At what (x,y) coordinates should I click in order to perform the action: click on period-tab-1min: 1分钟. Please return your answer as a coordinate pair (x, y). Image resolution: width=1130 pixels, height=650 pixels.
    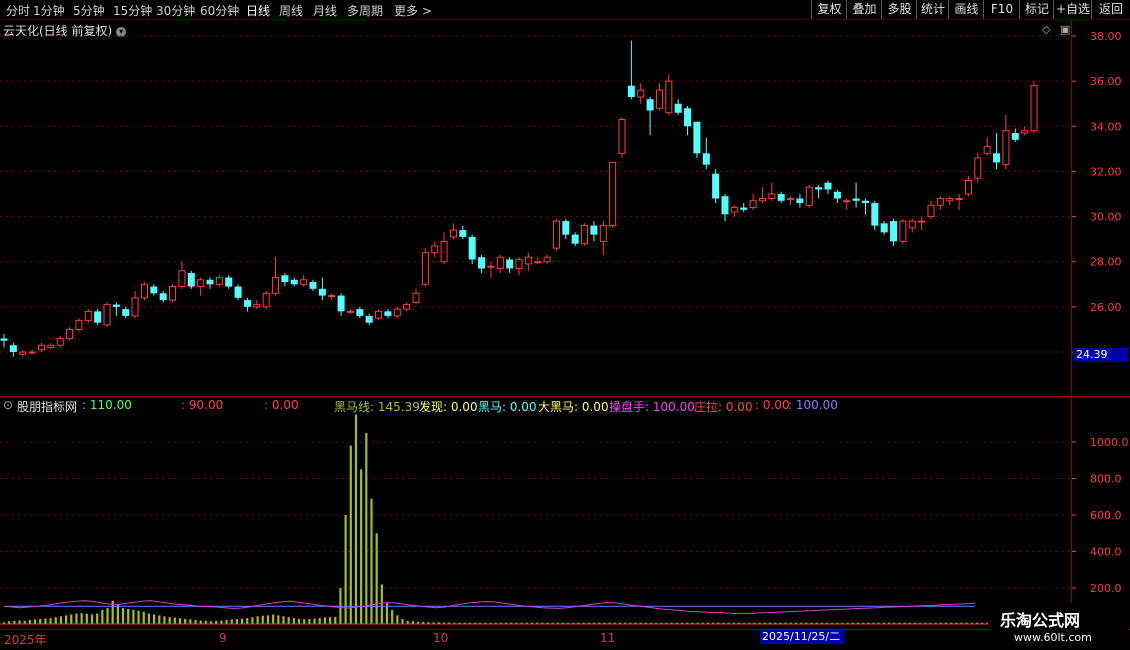
    Looking at the image, I should click on (49, 10).